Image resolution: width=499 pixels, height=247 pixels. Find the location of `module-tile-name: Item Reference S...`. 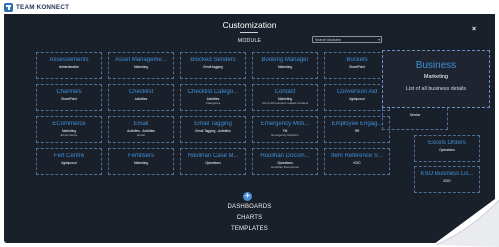

module-tile-name: Item Reference S... is located at coordinates (357, 156).